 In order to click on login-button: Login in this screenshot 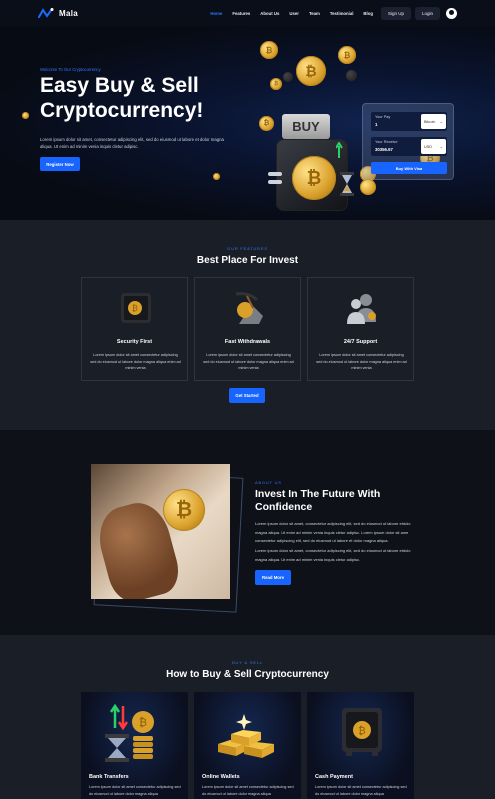, I will do `click(427, 13)`.